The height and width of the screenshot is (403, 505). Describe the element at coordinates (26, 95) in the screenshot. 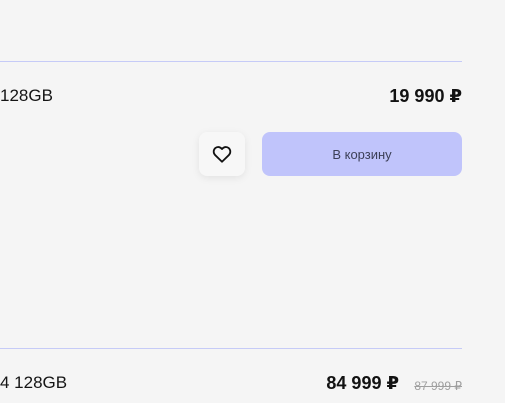

I see `product-name: 128GB` at that location.